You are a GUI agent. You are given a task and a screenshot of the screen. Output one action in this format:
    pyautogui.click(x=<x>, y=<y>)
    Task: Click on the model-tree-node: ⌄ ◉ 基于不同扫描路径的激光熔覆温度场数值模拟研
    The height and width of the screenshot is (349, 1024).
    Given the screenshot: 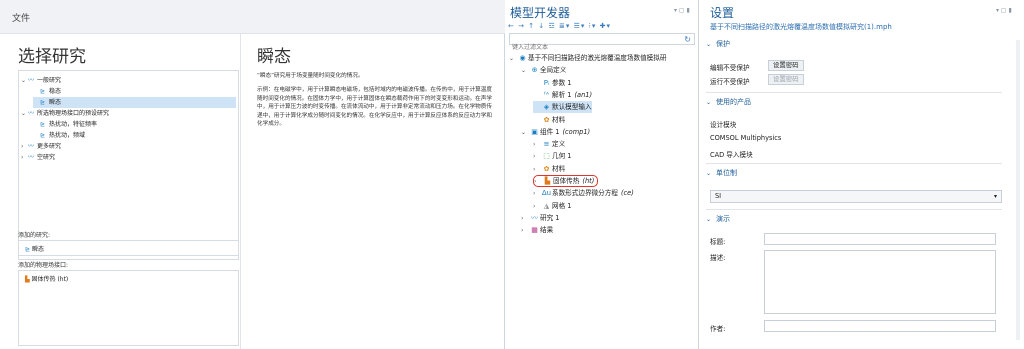 What is the action you would take?
    pyautogui.click(x=587, y=58)
    